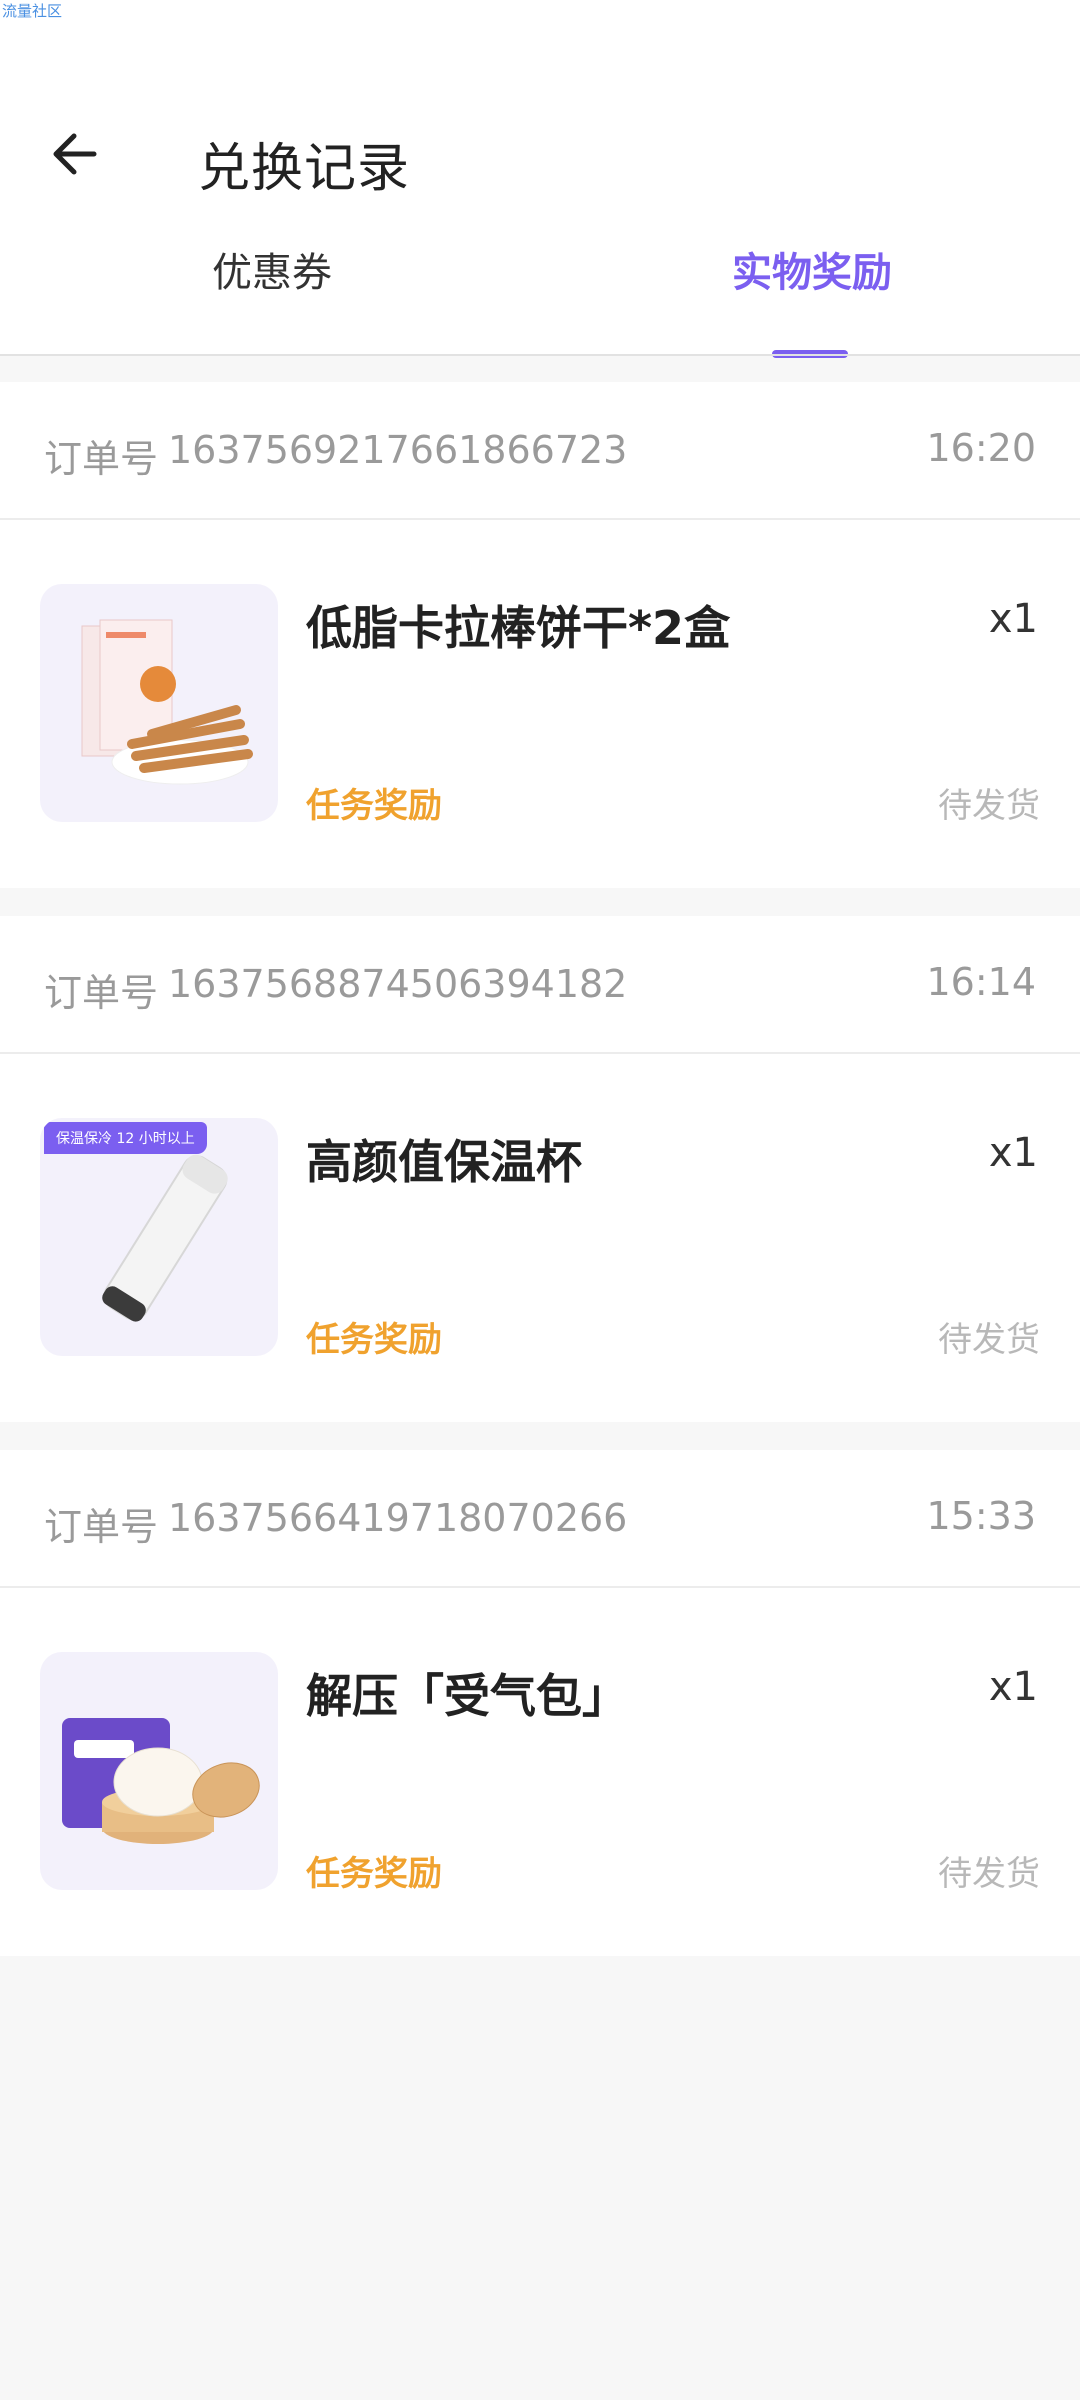 The image size is (1080, 2400). I want to click on order-number: 1637569217661866723, so click(398, 450).